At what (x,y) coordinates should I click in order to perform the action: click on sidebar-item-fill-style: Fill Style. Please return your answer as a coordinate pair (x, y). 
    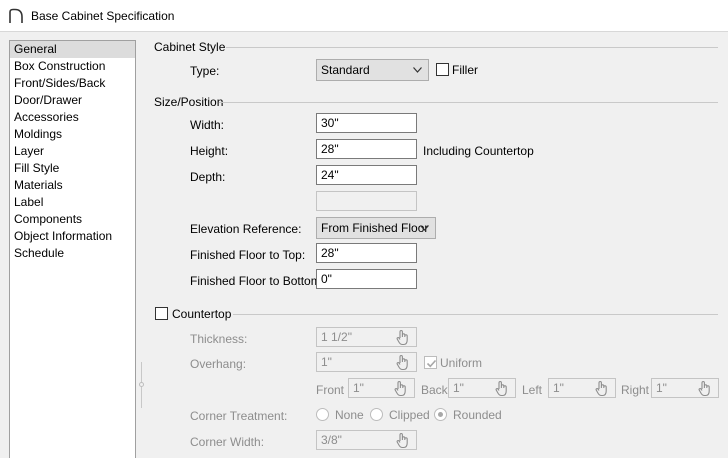
    Looking at the image, I should click on (72, 168).